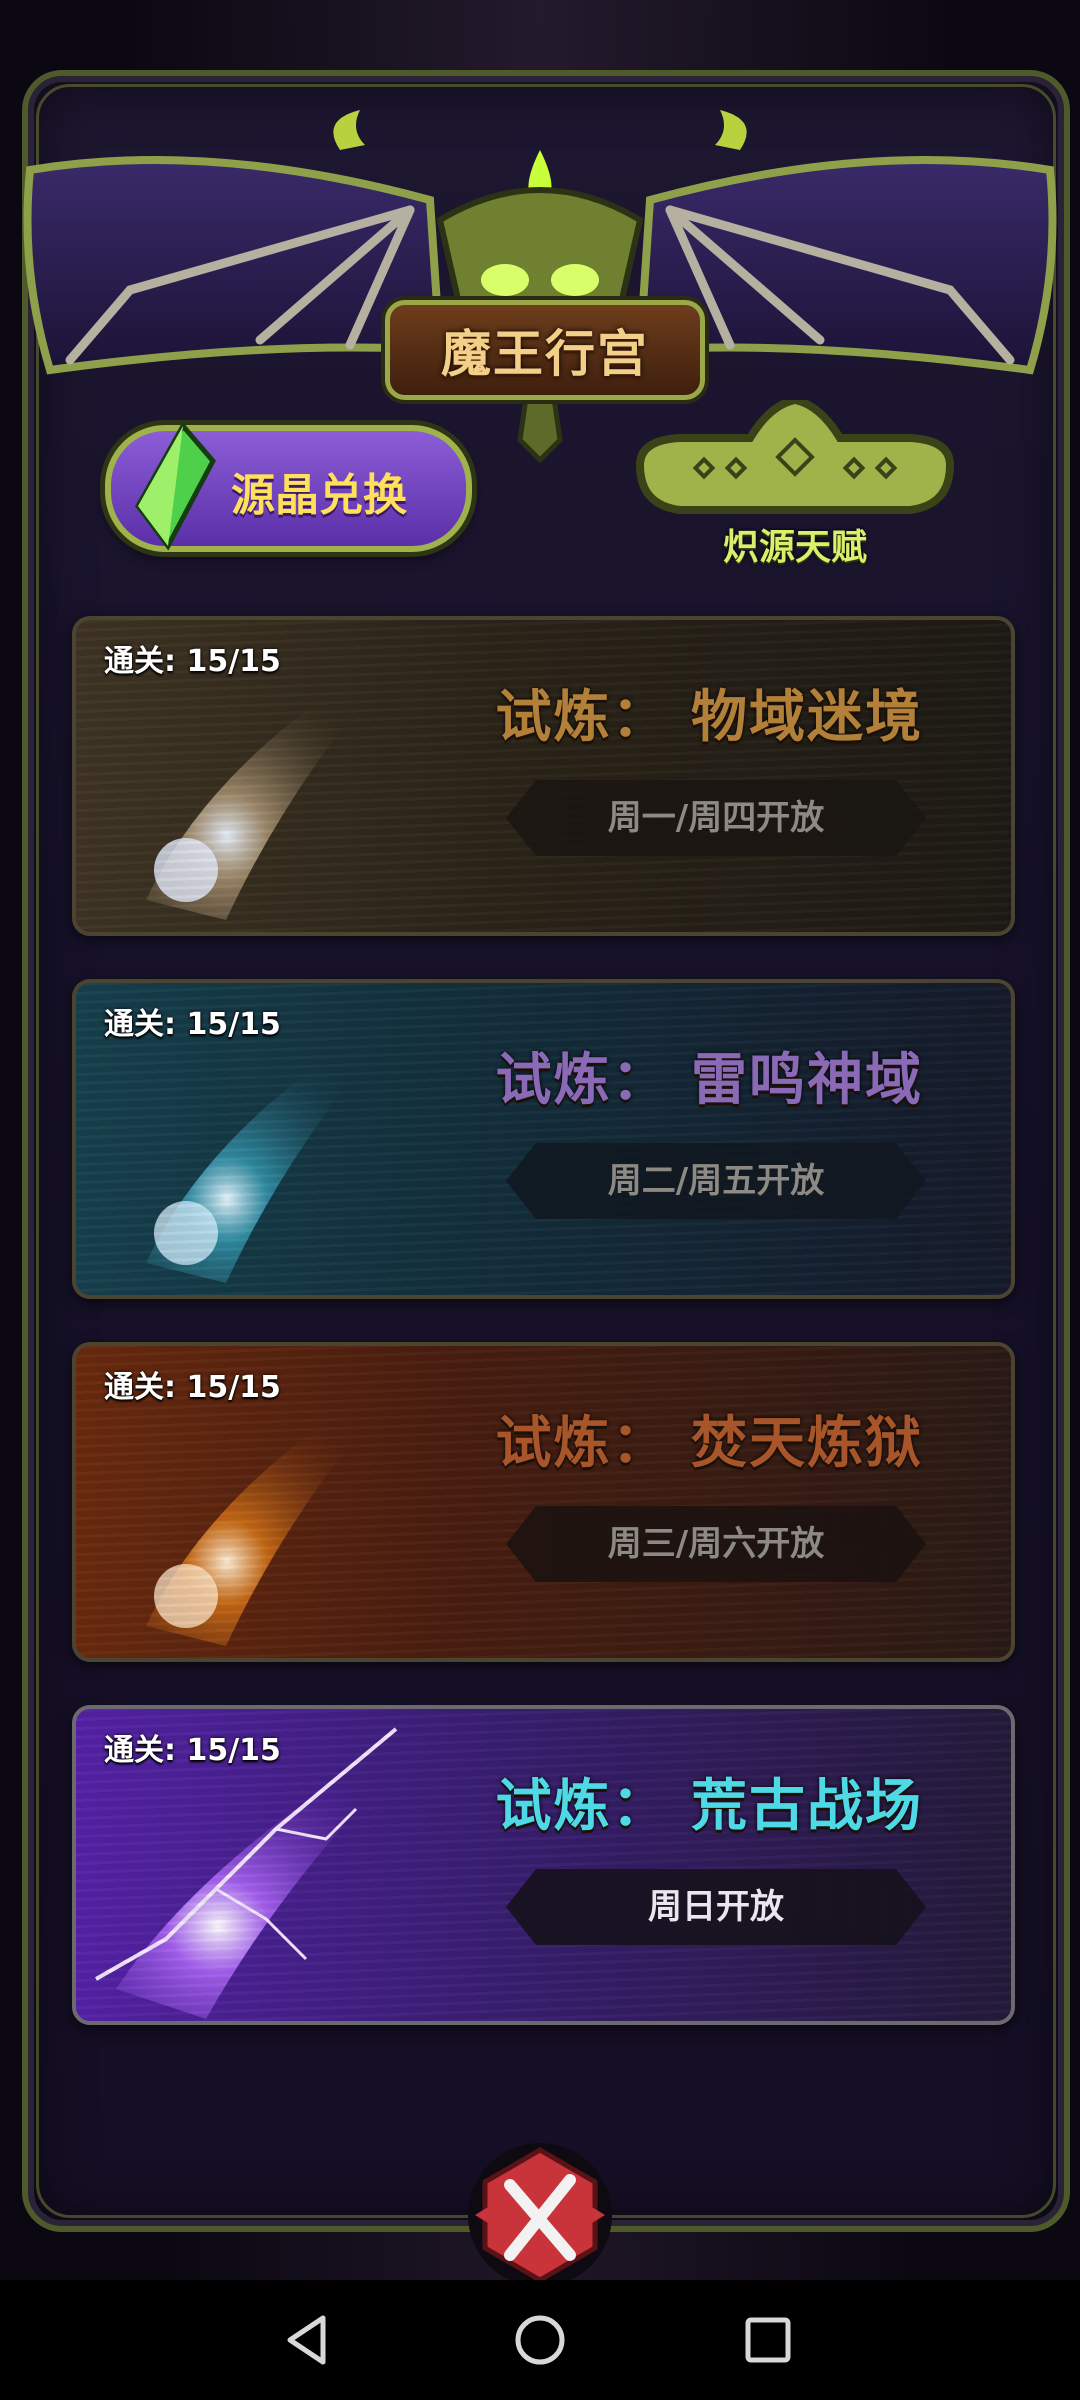 The width and height of the screenshot is (1080, 2400). I want to click on schedule-text: 周二/周五开放, so click(716, 1181).